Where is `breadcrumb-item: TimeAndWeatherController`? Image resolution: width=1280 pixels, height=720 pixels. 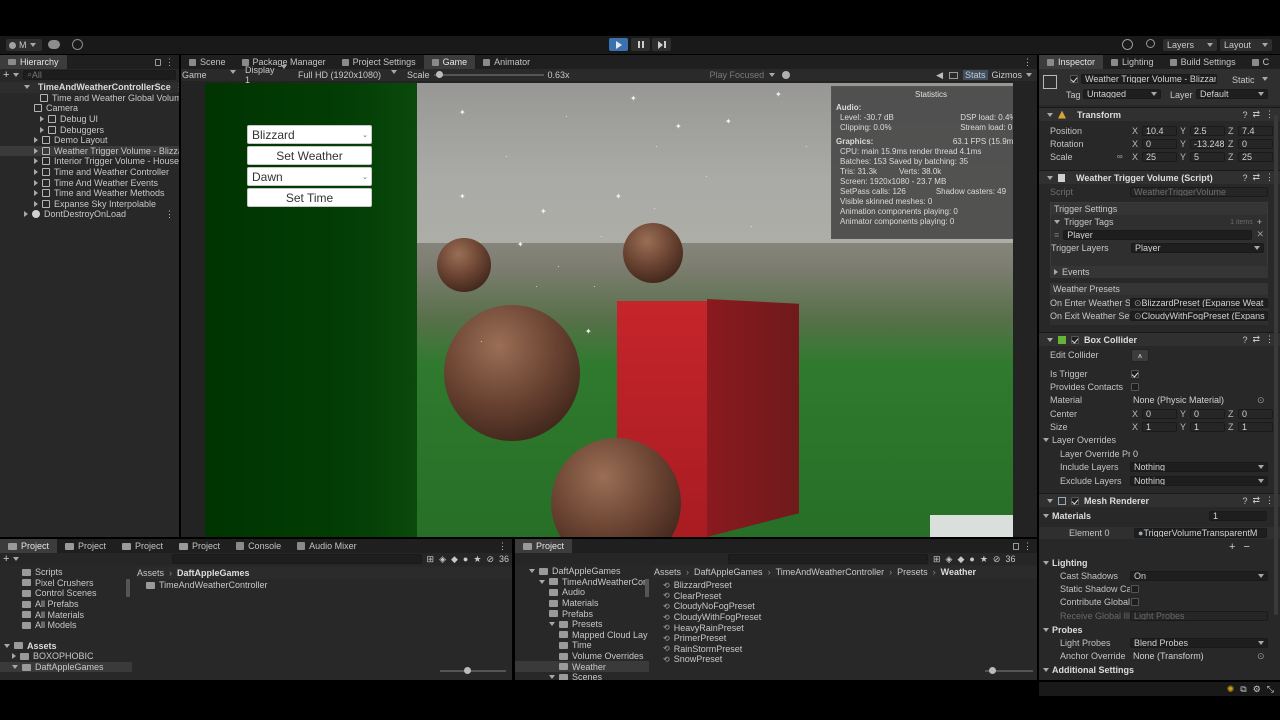 breadcrumb-item: TimeAndWeatherController is located at coordinates (830, 572).